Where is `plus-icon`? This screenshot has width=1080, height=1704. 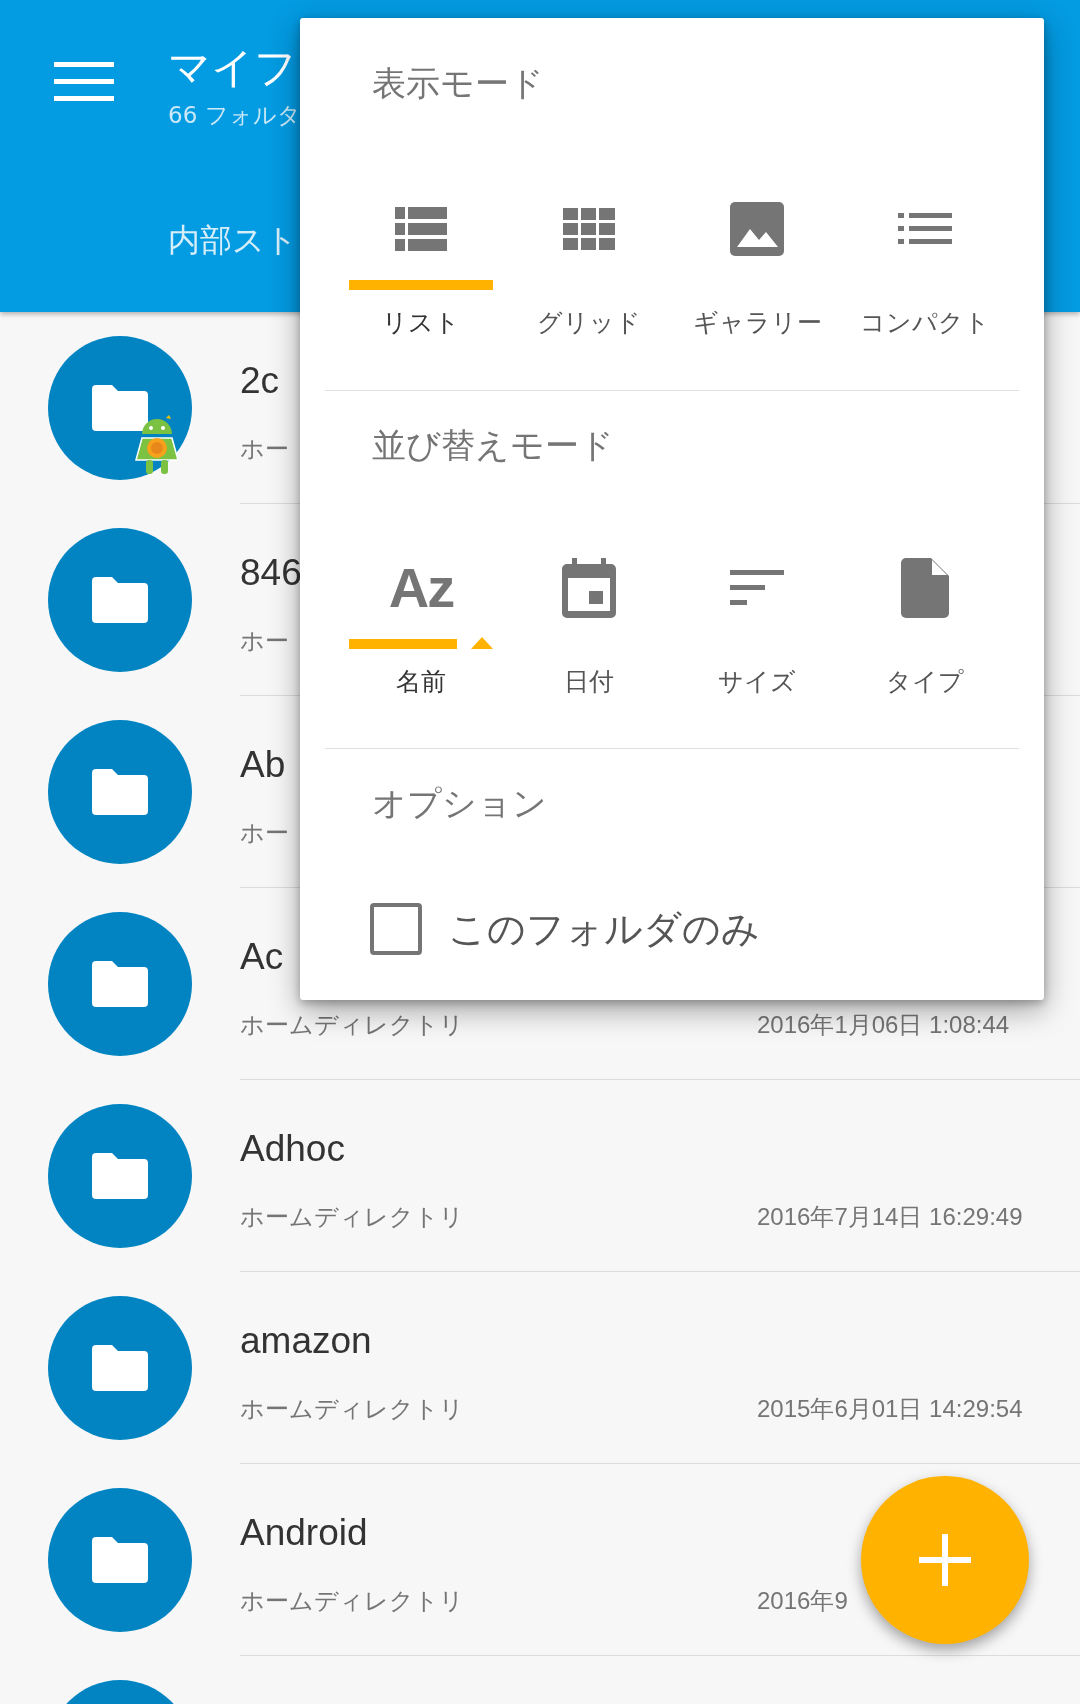
plus-icon is located at coordinates (945, 1560).